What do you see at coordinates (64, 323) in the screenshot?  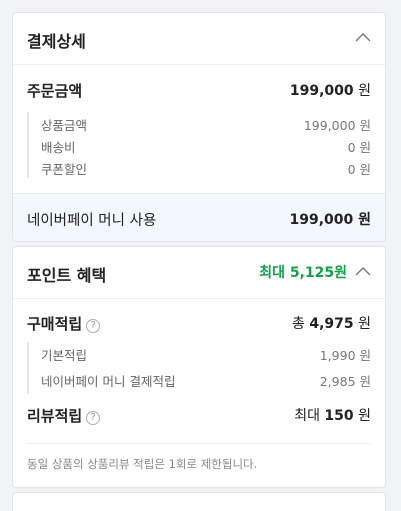 I see `purchase-point-label: 구매적립?` at bounding box center [64, 323].